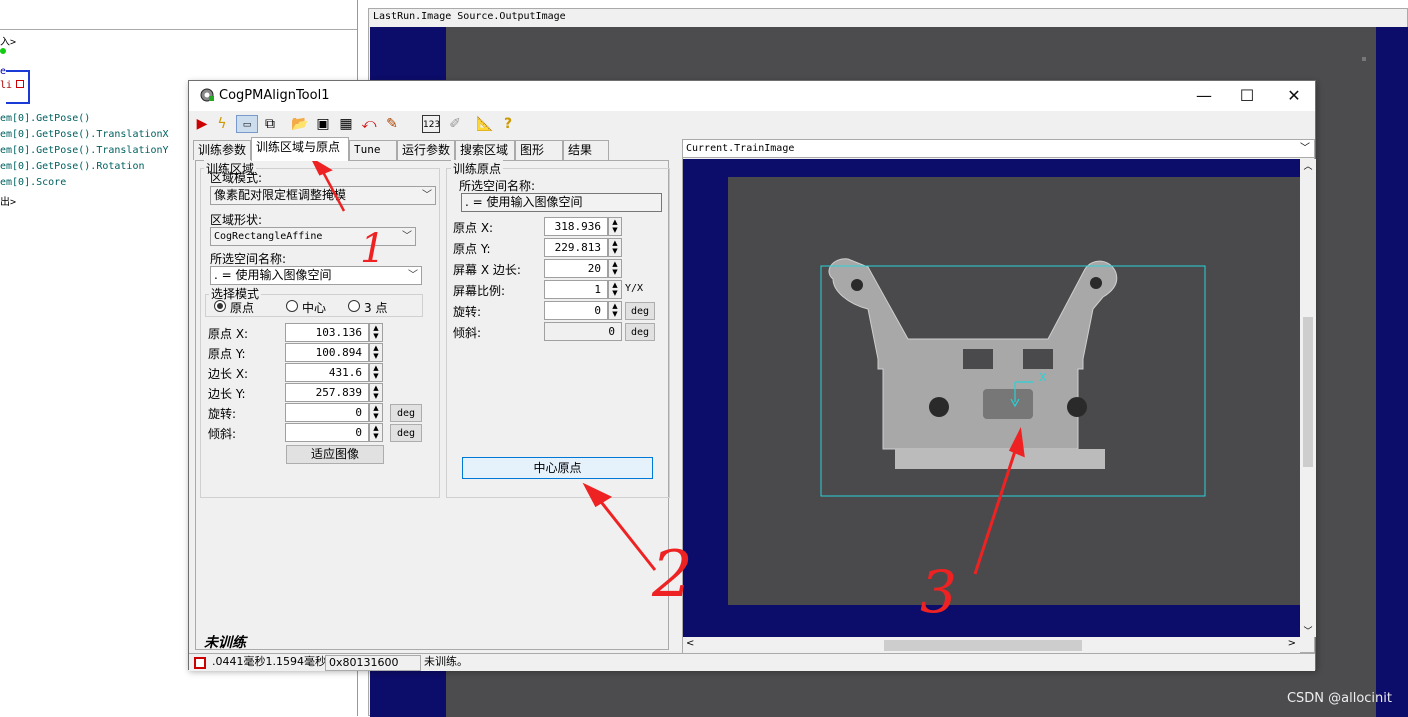 Image resolution: width=1408 pixels, height=717 pixels. I want to click on region-skew-spinner: ▲ ▼, so click(376, 432).